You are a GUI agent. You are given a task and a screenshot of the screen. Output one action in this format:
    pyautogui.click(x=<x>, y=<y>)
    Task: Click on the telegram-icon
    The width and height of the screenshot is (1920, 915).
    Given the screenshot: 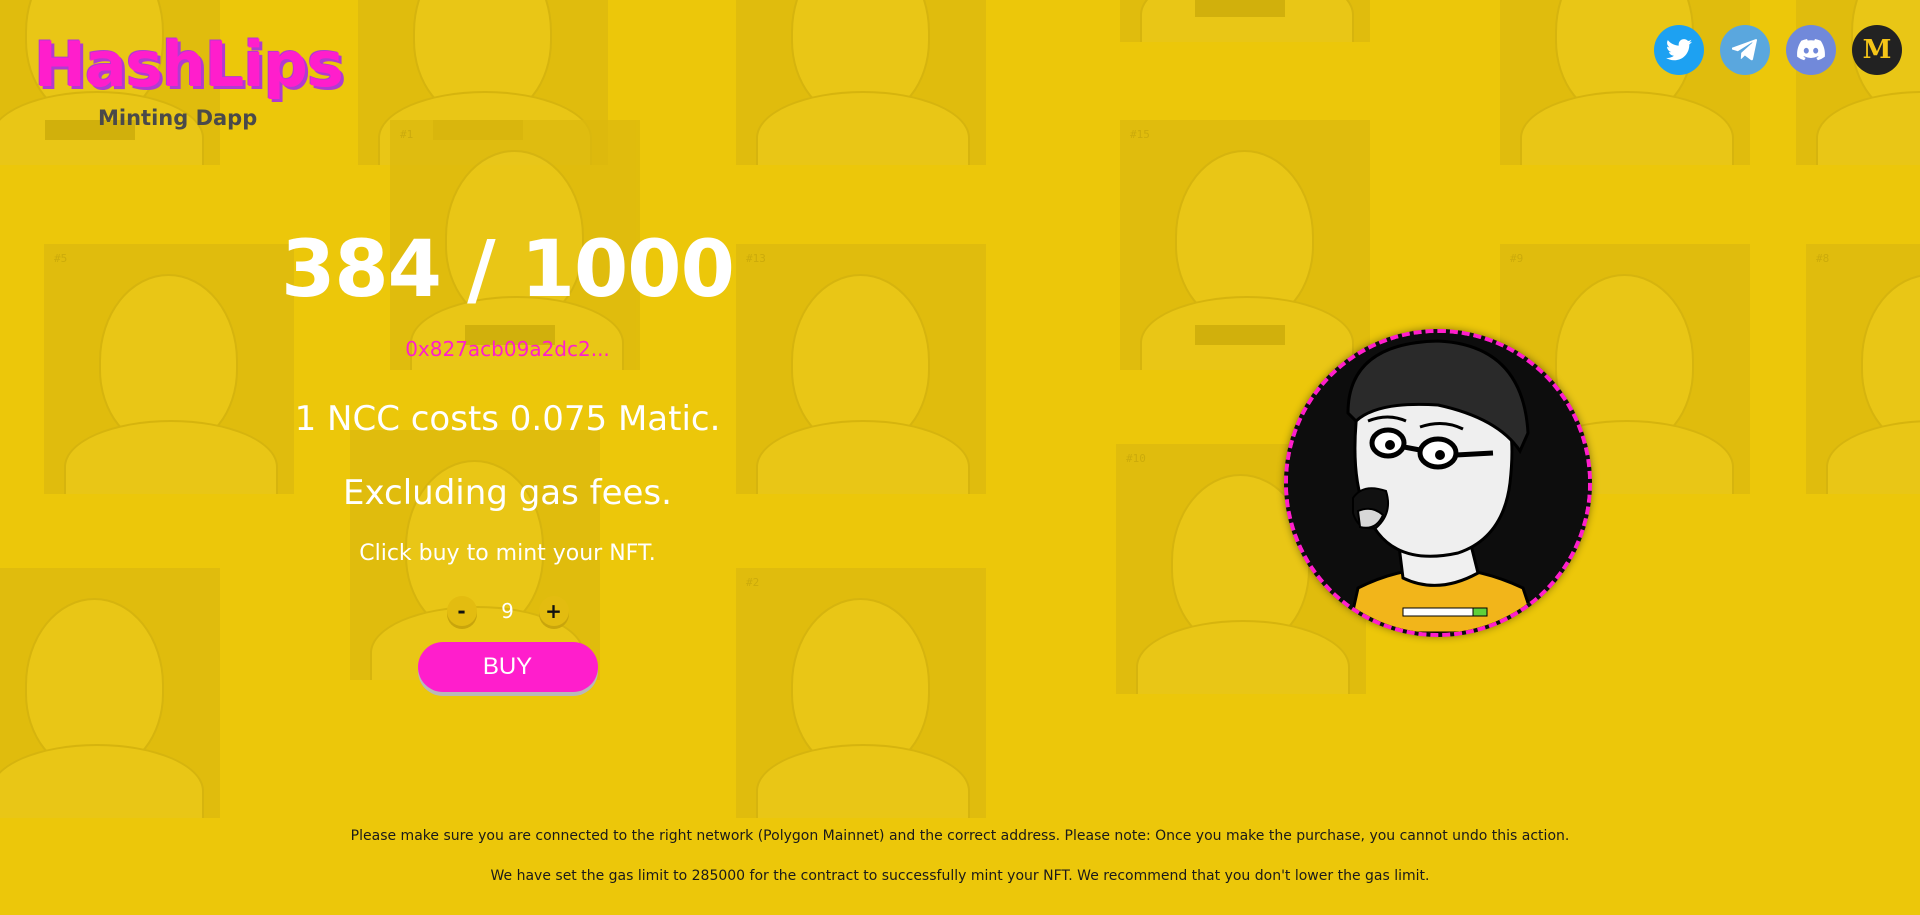 What is the action you would take?
    pyautogui.click(x=1745, y=50)
    